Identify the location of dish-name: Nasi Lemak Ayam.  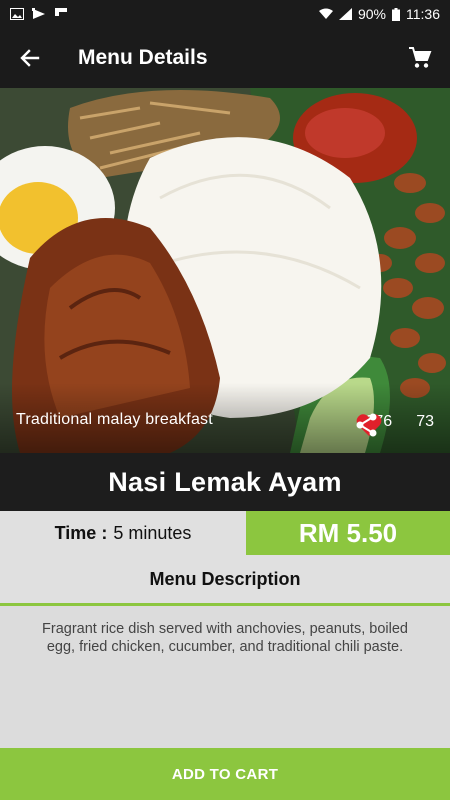
(225, 481).